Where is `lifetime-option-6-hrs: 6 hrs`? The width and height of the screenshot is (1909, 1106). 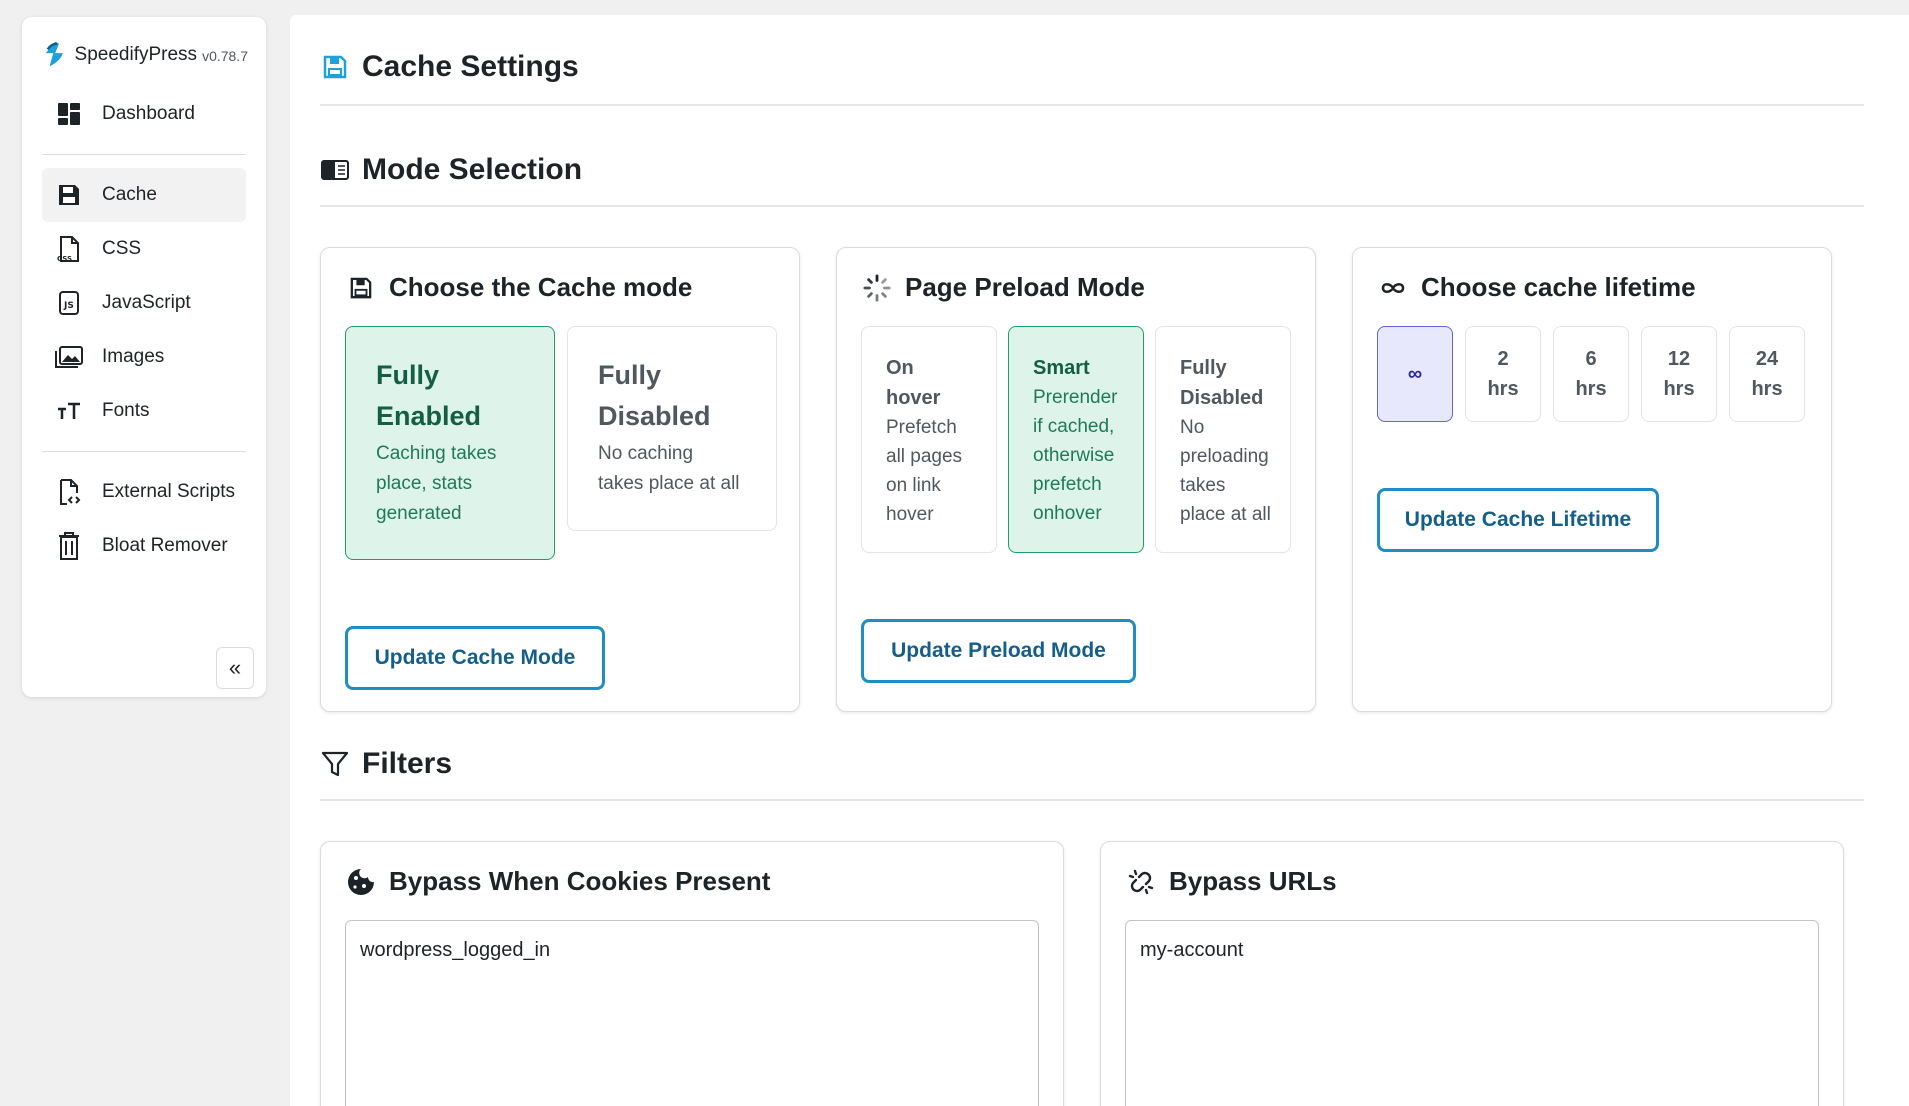
lifetime-option-6-hrs: 6 hrs is located at coordinates (1591, 374).